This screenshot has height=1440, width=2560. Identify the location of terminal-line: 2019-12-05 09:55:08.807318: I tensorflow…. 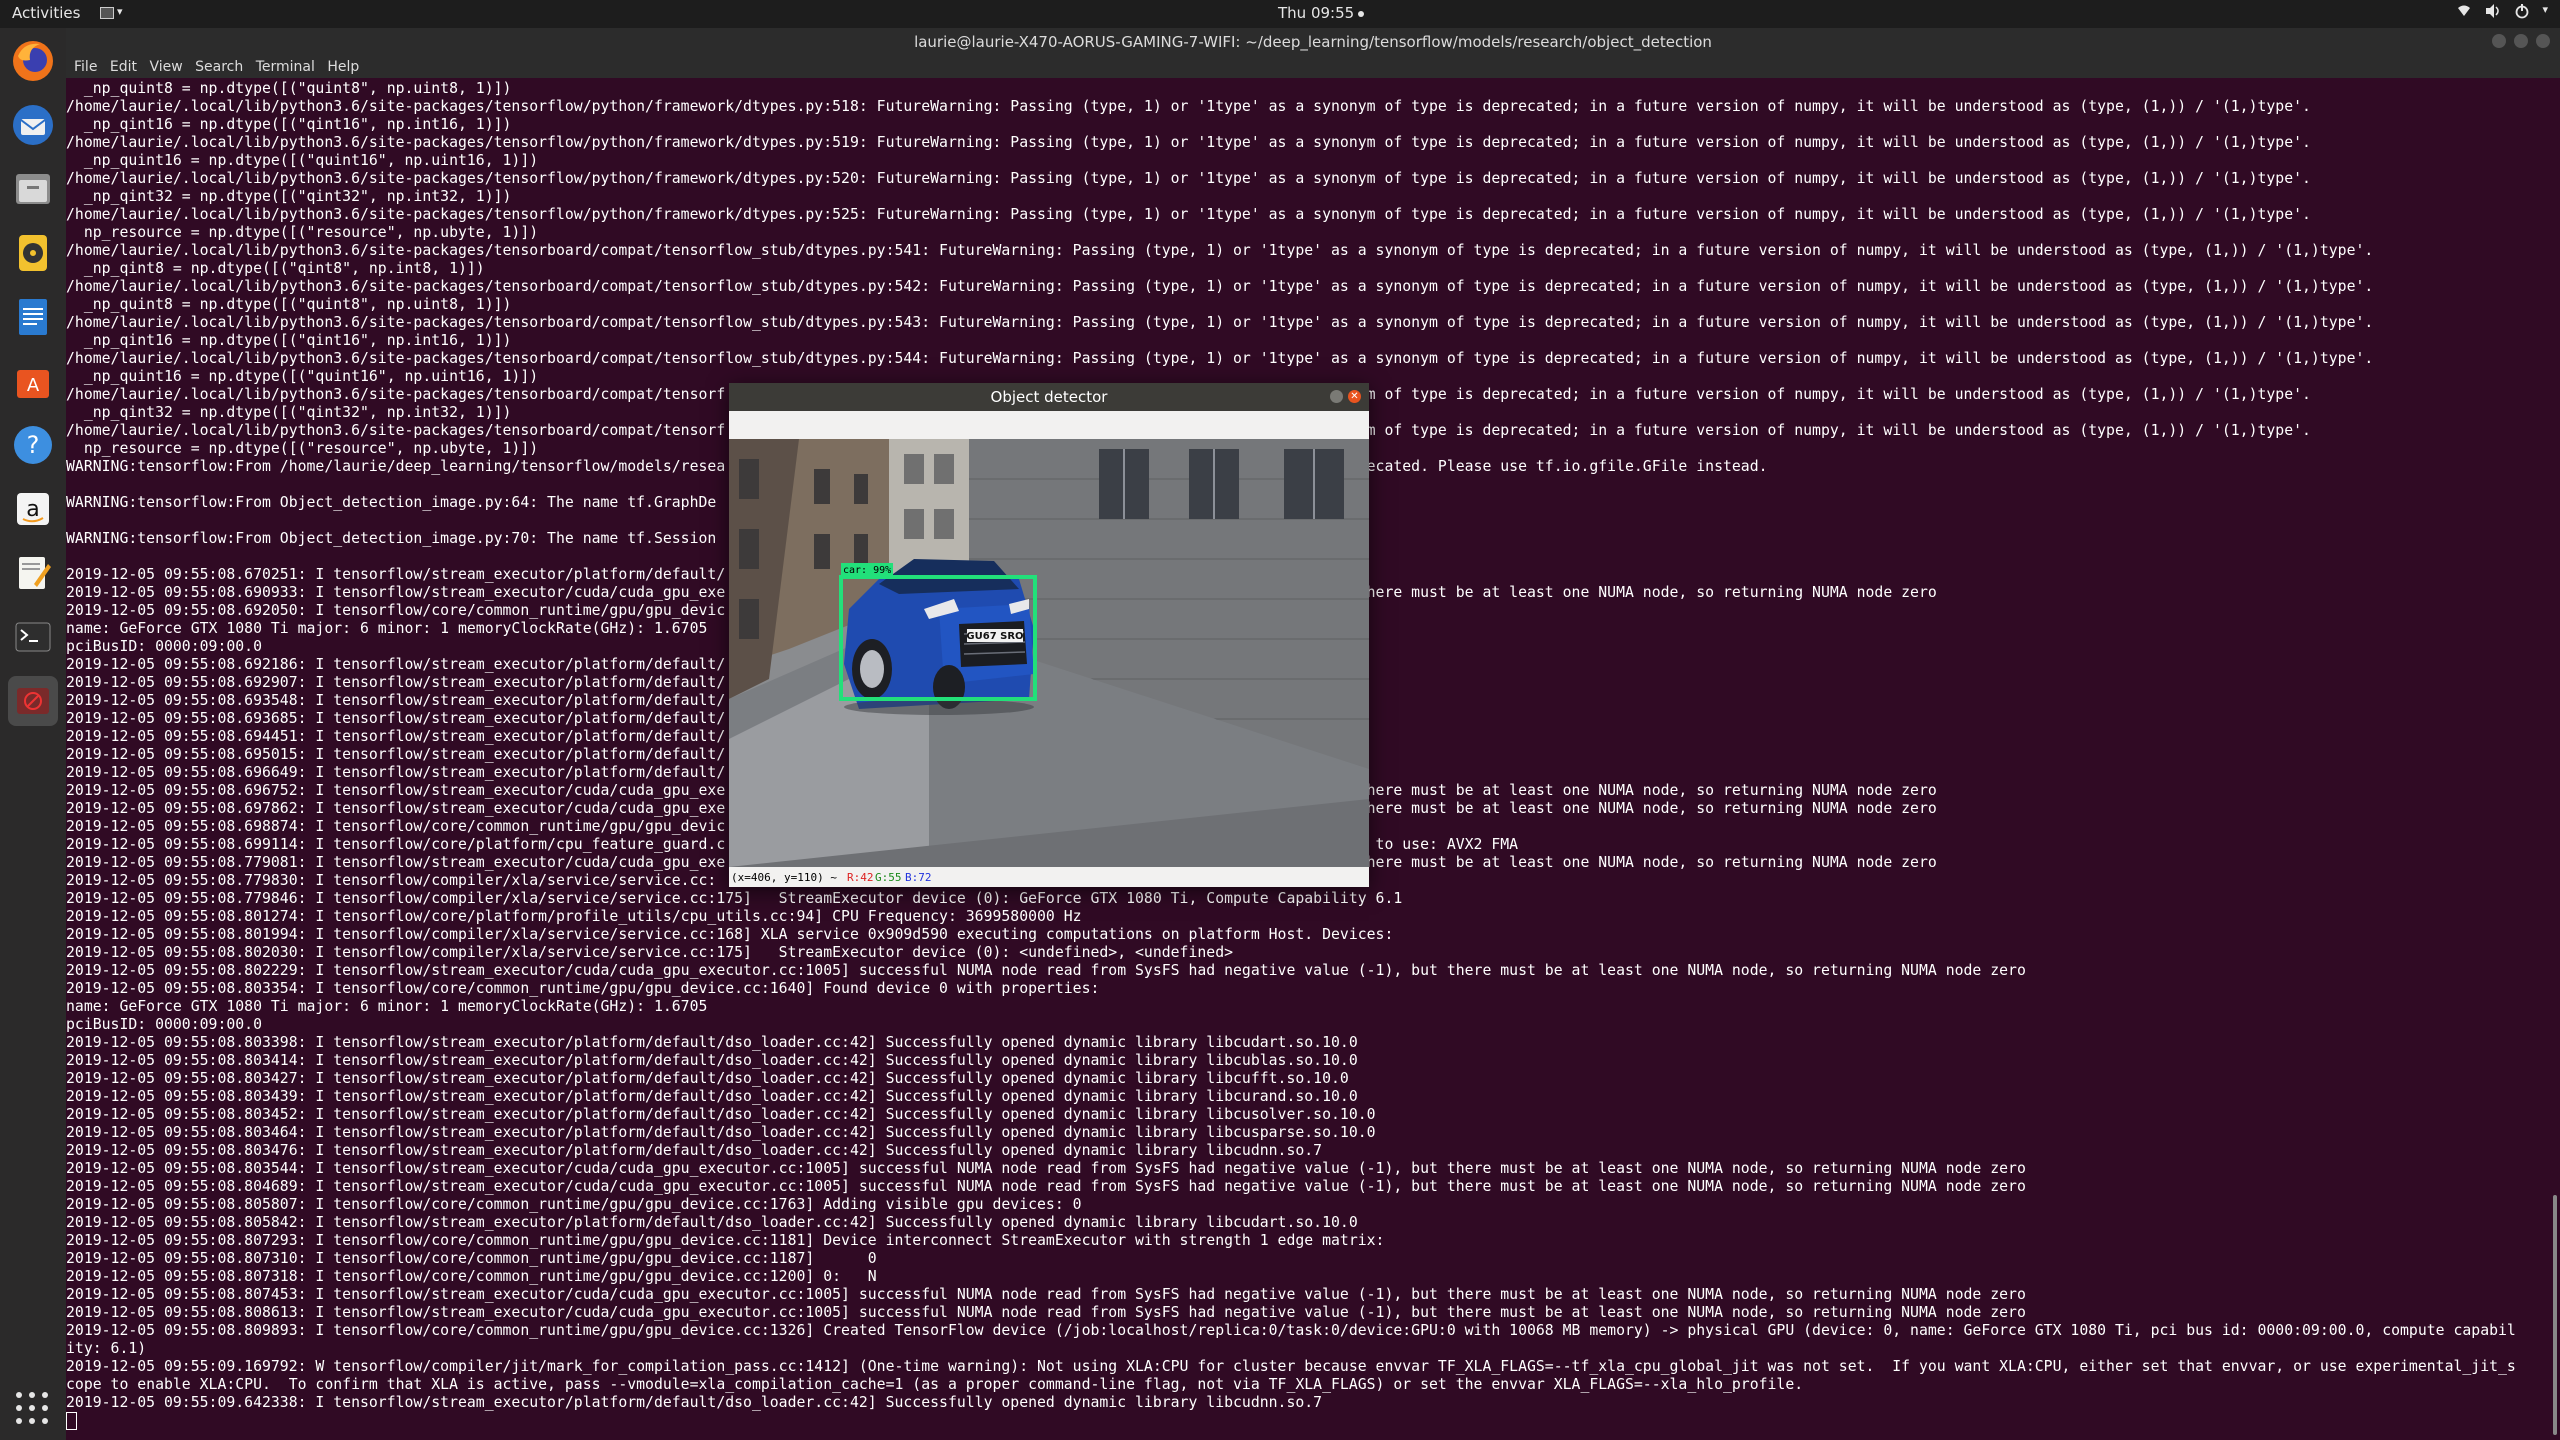
(471, 1276).